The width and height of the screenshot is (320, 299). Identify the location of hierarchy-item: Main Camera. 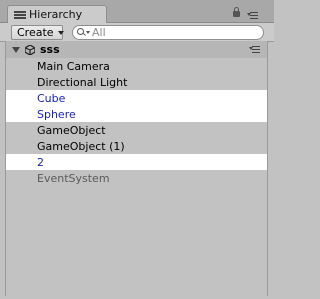
(136, 66).